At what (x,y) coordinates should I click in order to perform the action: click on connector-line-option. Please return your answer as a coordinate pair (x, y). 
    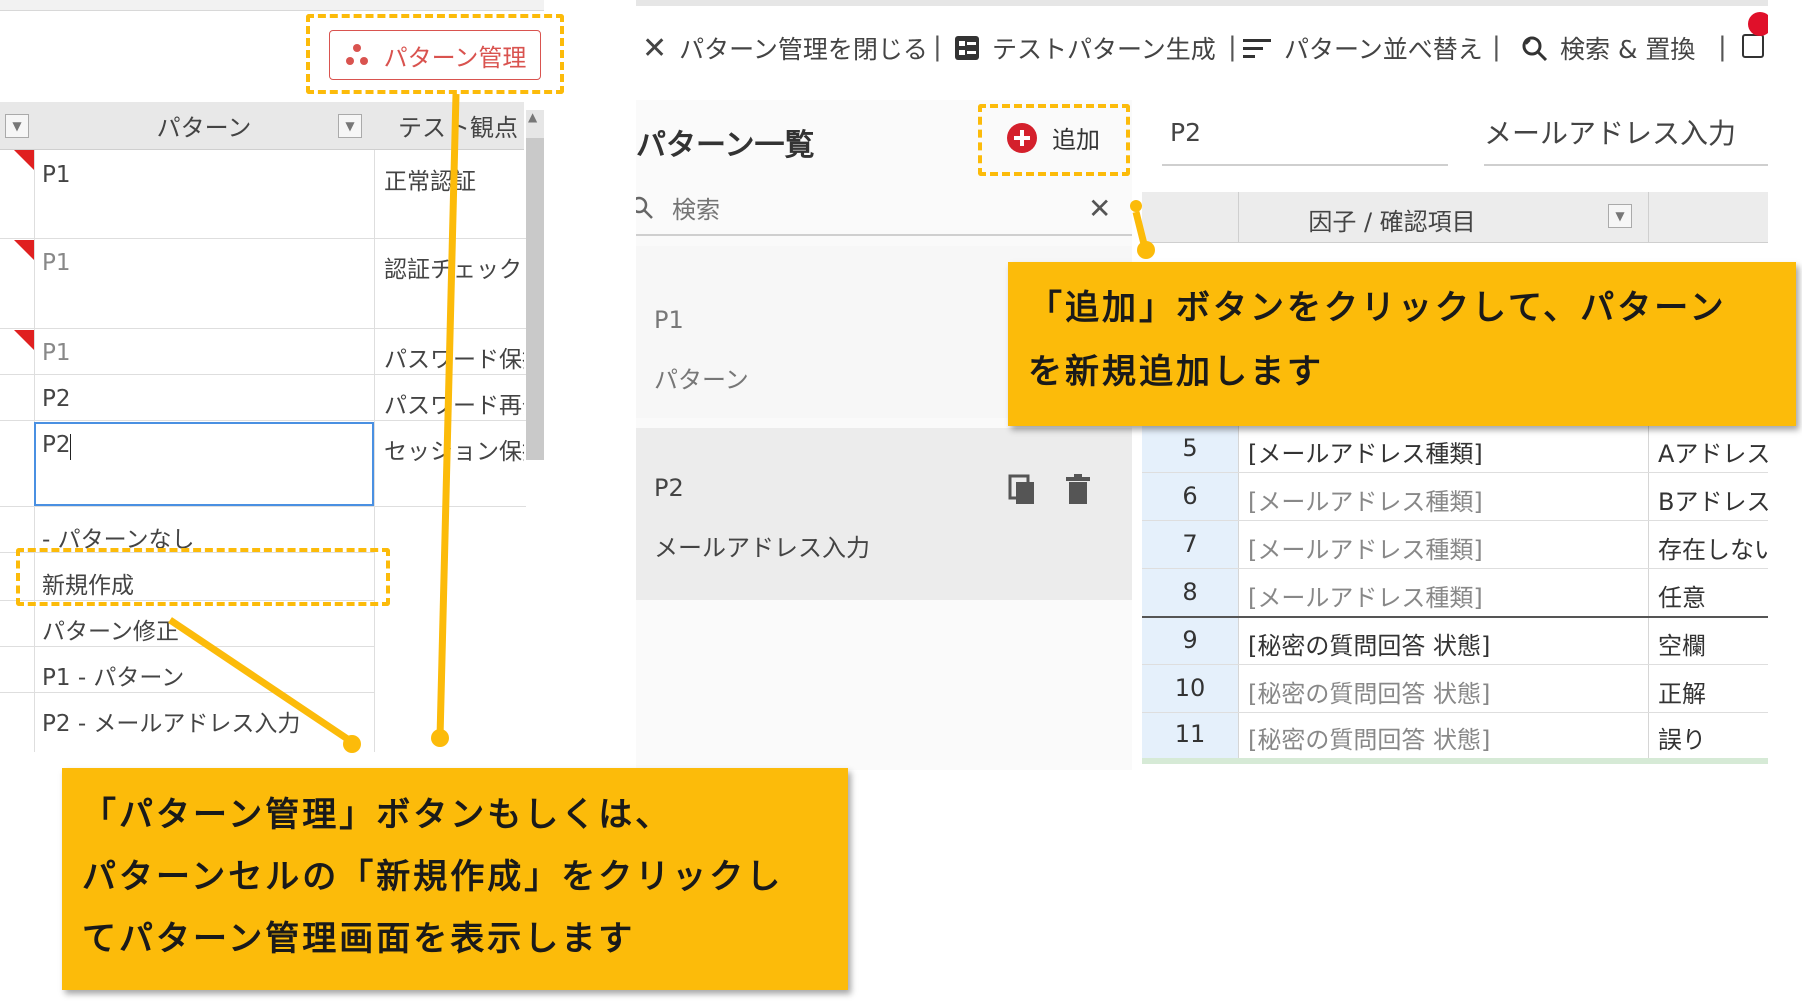
    Looking at the image, I should click on (261, 681).